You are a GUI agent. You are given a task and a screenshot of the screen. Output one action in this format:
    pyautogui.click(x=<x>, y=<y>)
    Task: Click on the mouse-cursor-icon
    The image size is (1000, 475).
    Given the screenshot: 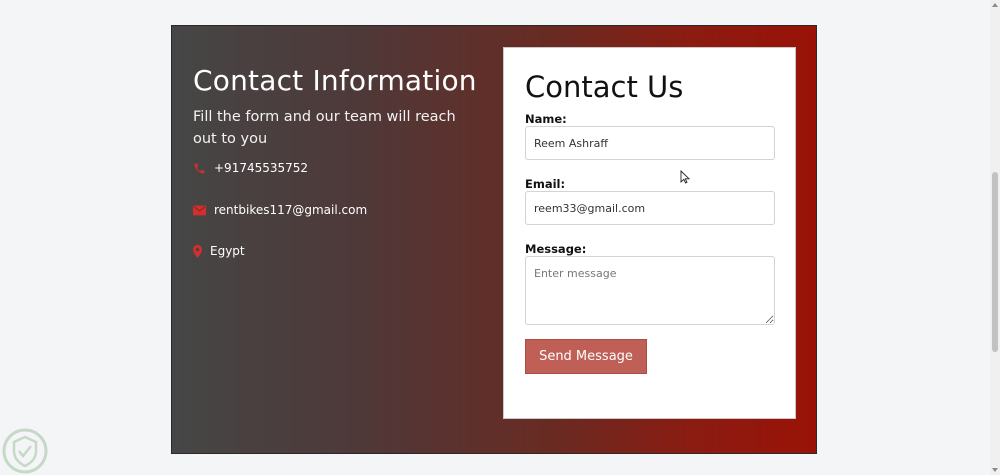 What is the action you would take?
    pyautogui.click(x=685, y=178)
    